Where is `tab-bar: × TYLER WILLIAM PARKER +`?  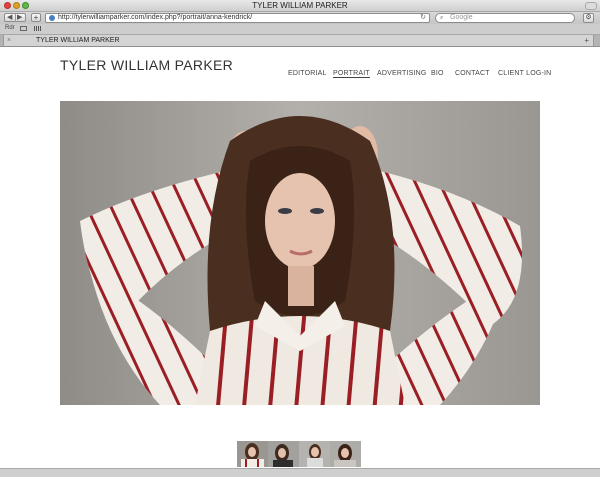
tab-bar: × TYLER WILLIAM PARKER + is located at coordinates (300, 41).